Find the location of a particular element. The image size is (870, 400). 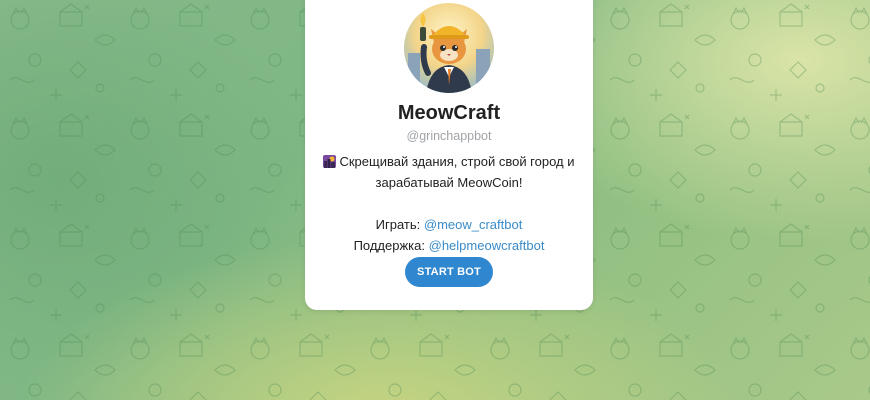

play-bot-link: @meow_craftbot is located at coordinates (473, 224).